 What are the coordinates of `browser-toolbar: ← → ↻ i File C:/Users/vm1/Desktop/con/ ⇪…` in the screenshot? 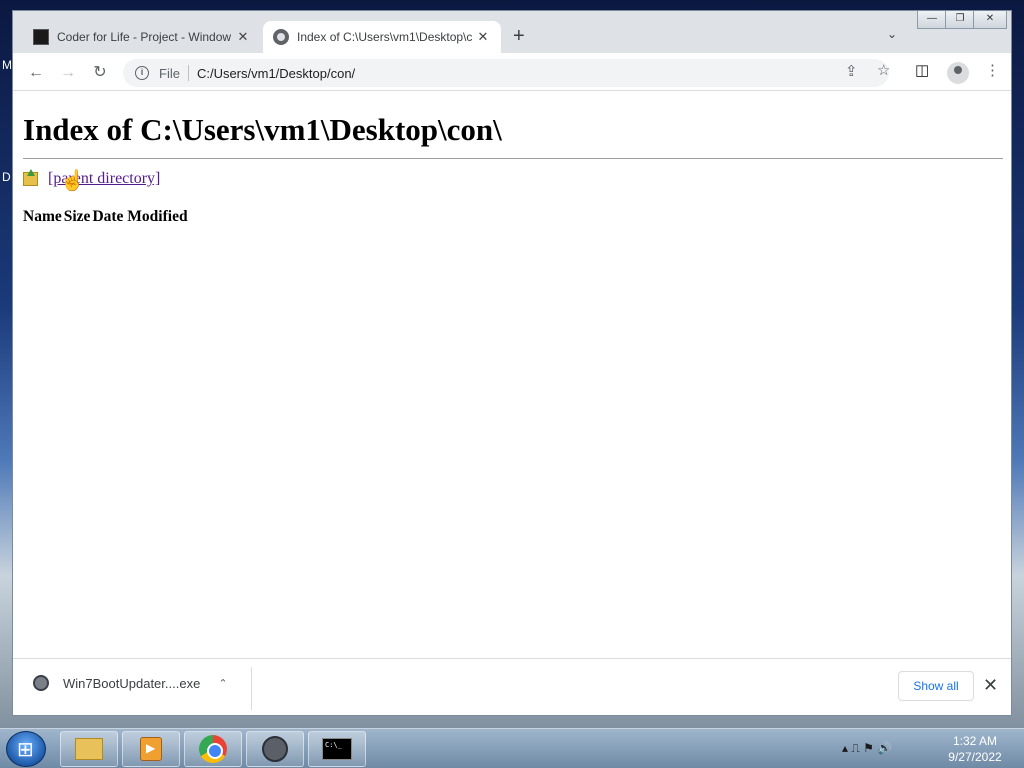 It's located at (512, 72).